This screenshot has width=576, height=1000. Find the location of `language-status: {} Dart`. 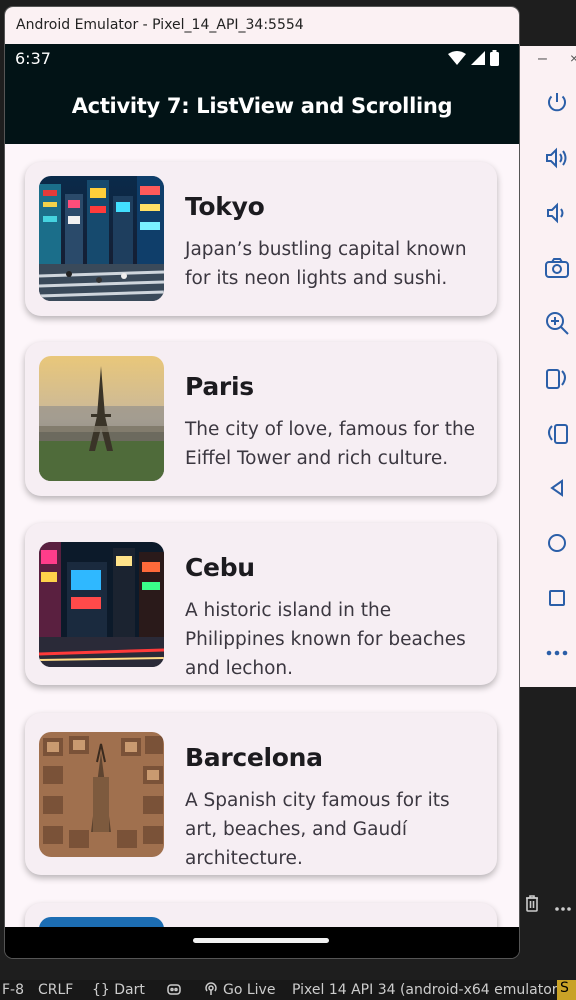

language-status: {} Dart is located at coordinates (118, 990).